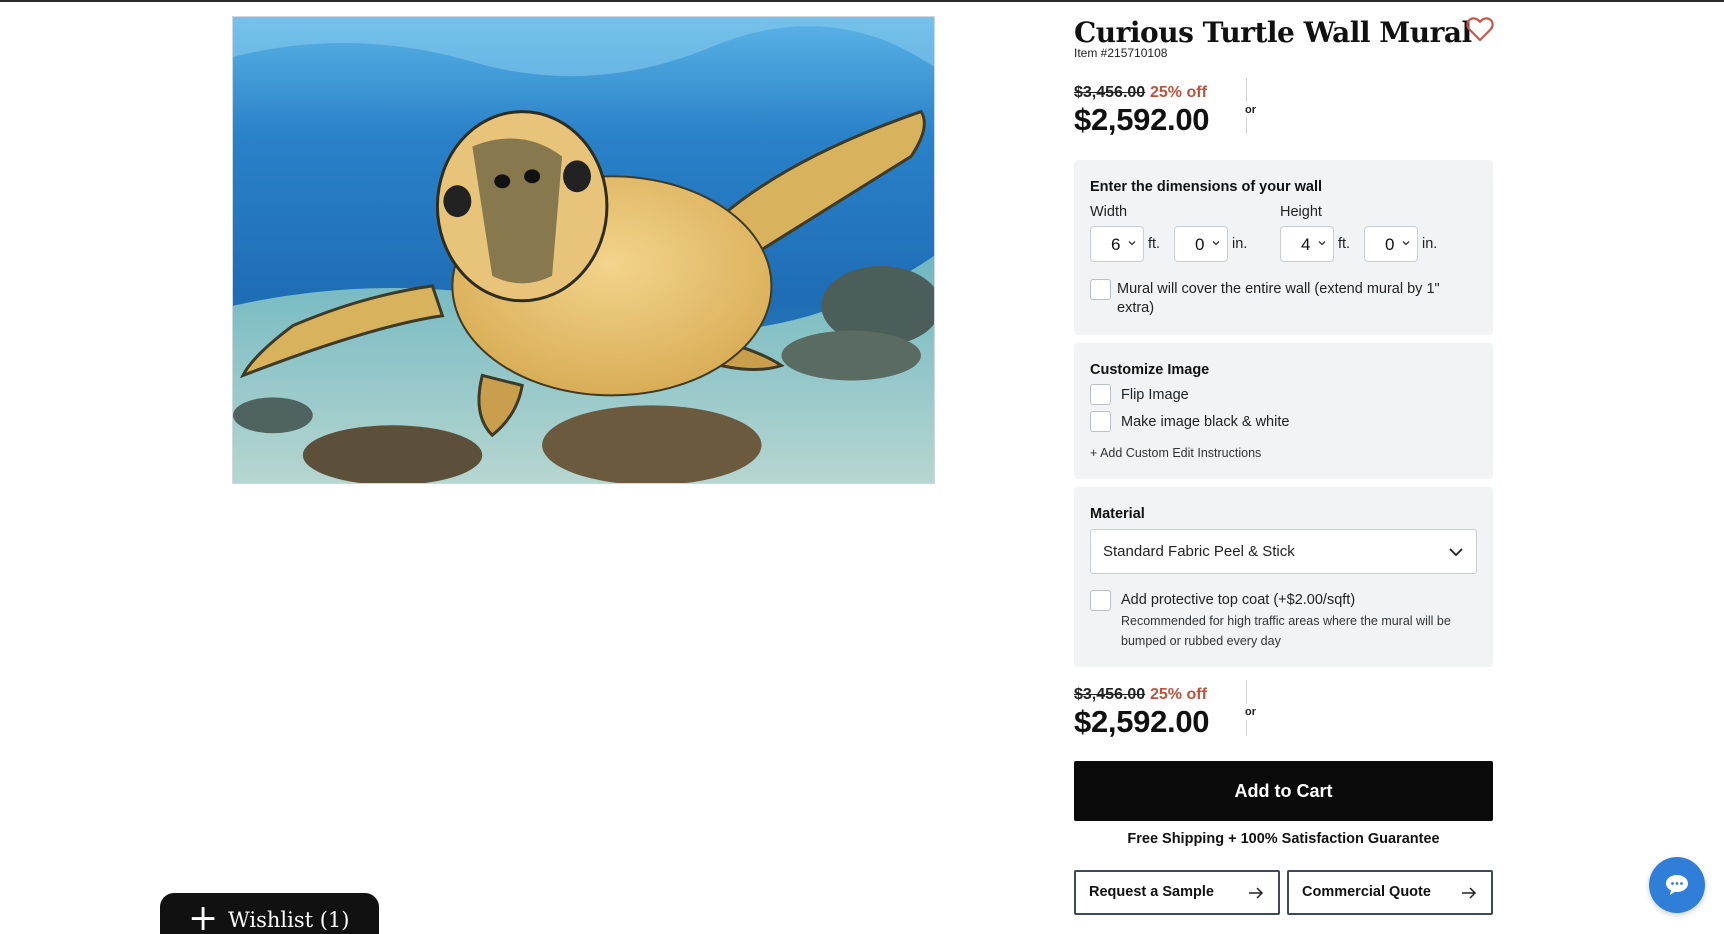 The width and height of the screenshot is (1724, 934). What do you see at coordinates (1430, 244) in the screenshot?
I see `height-in-unit: in.` at bounding box center [1430, 244].